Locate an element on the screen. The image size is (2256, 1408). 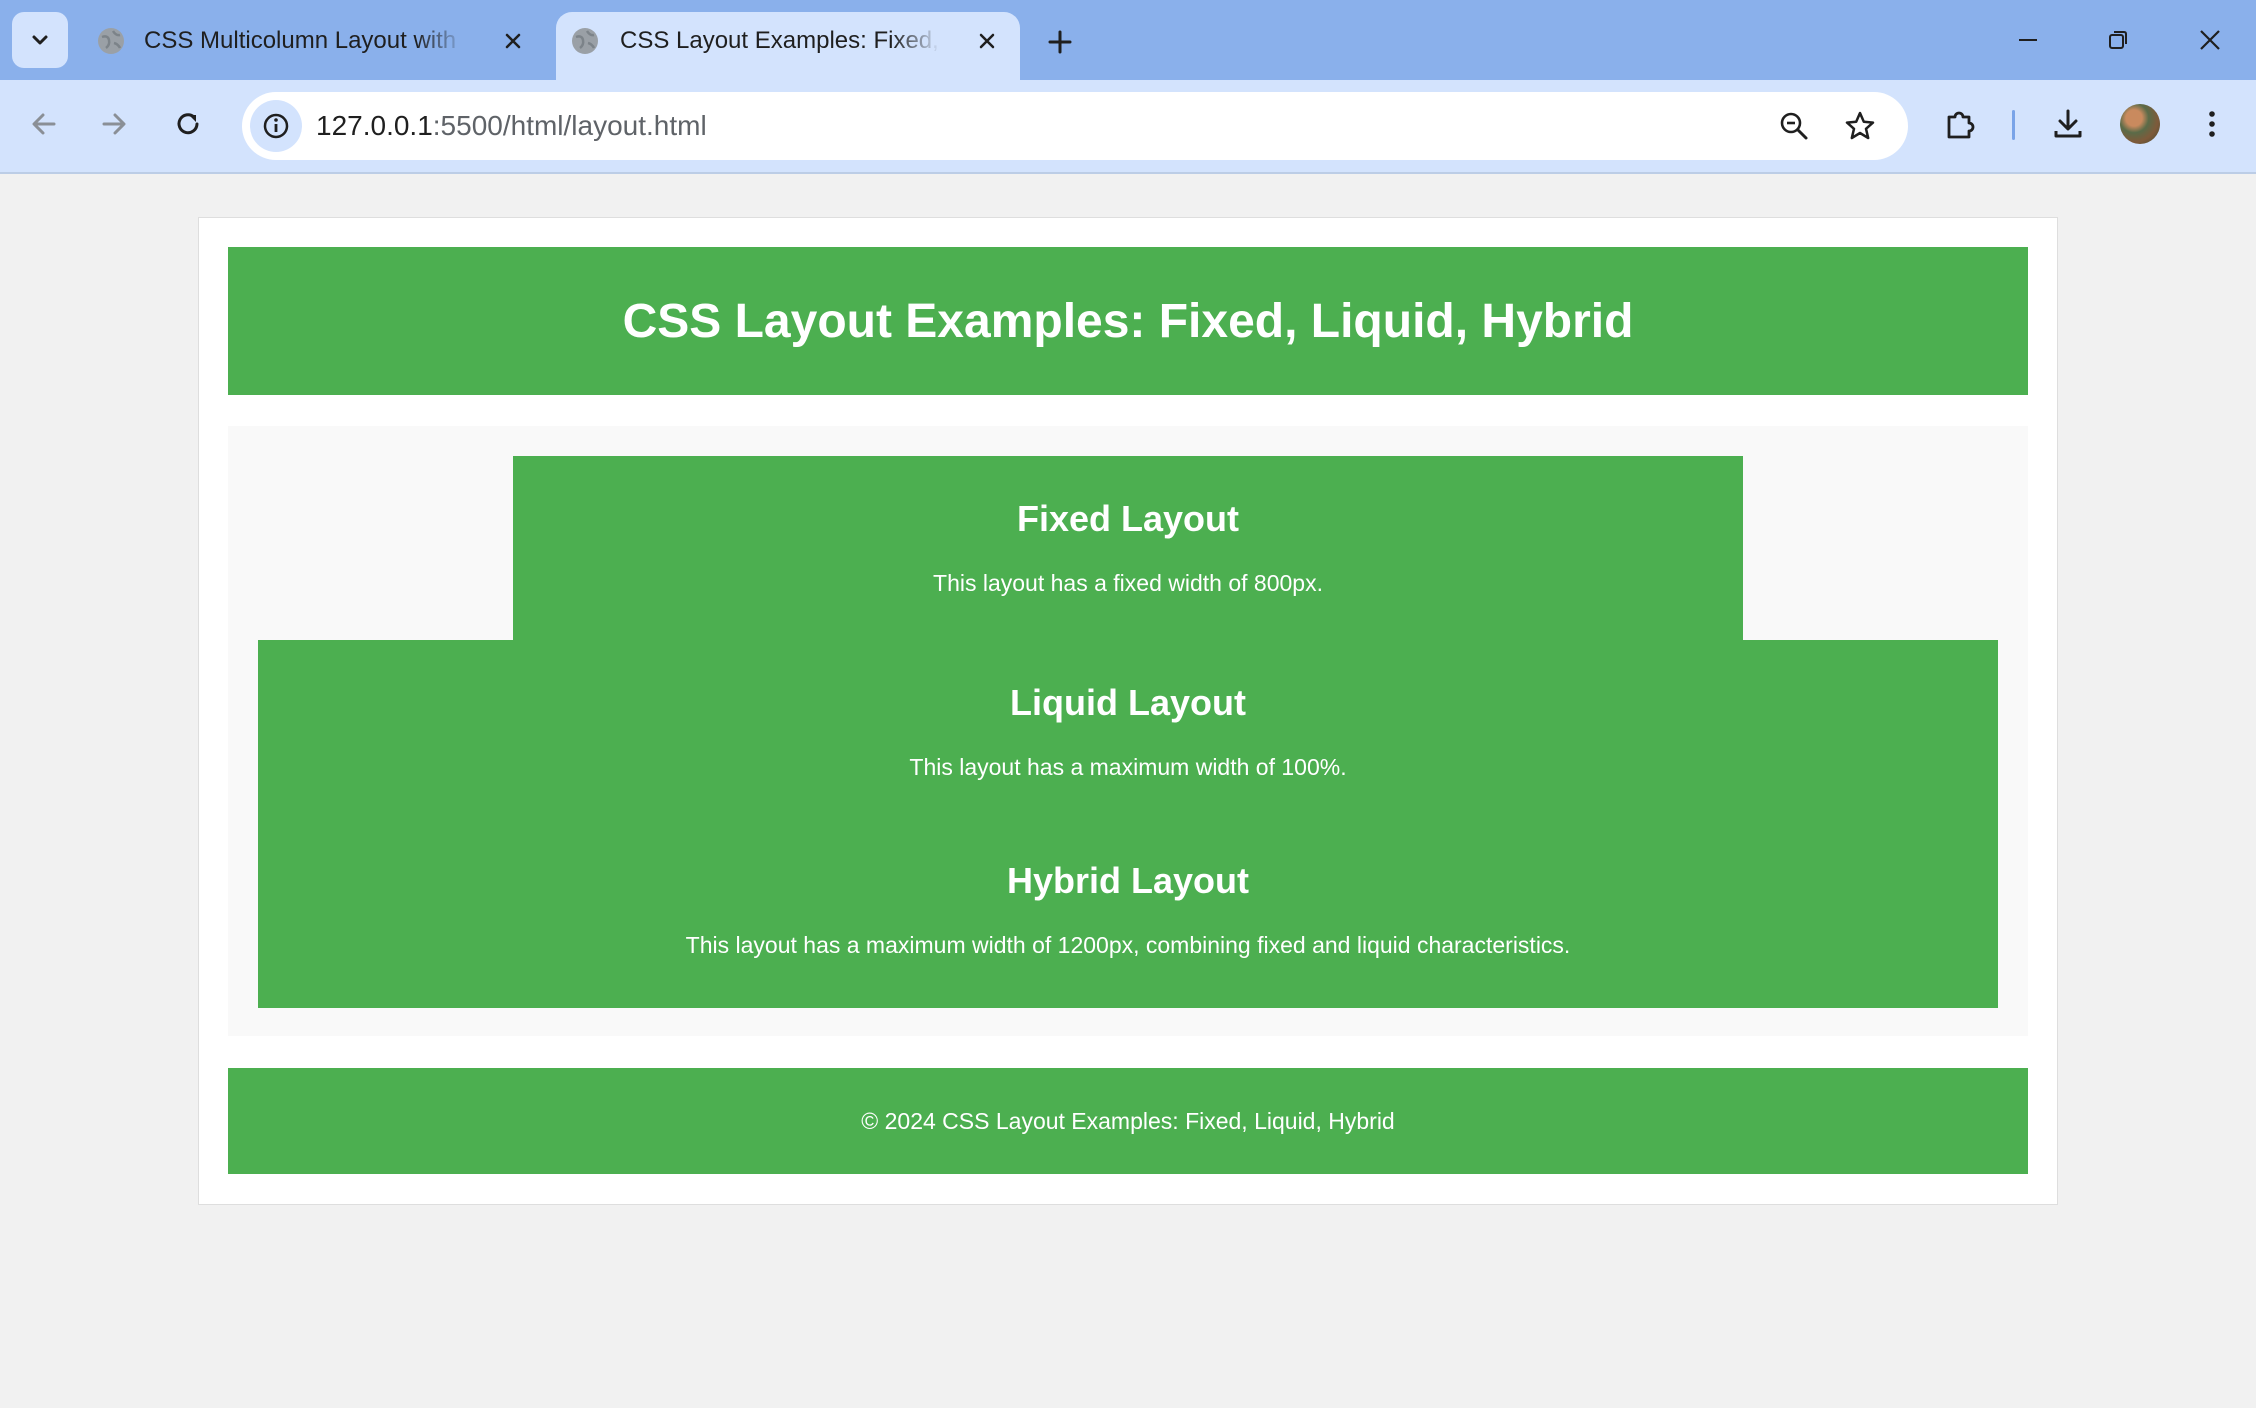
star-icon is located at coordinates (1860, 125).